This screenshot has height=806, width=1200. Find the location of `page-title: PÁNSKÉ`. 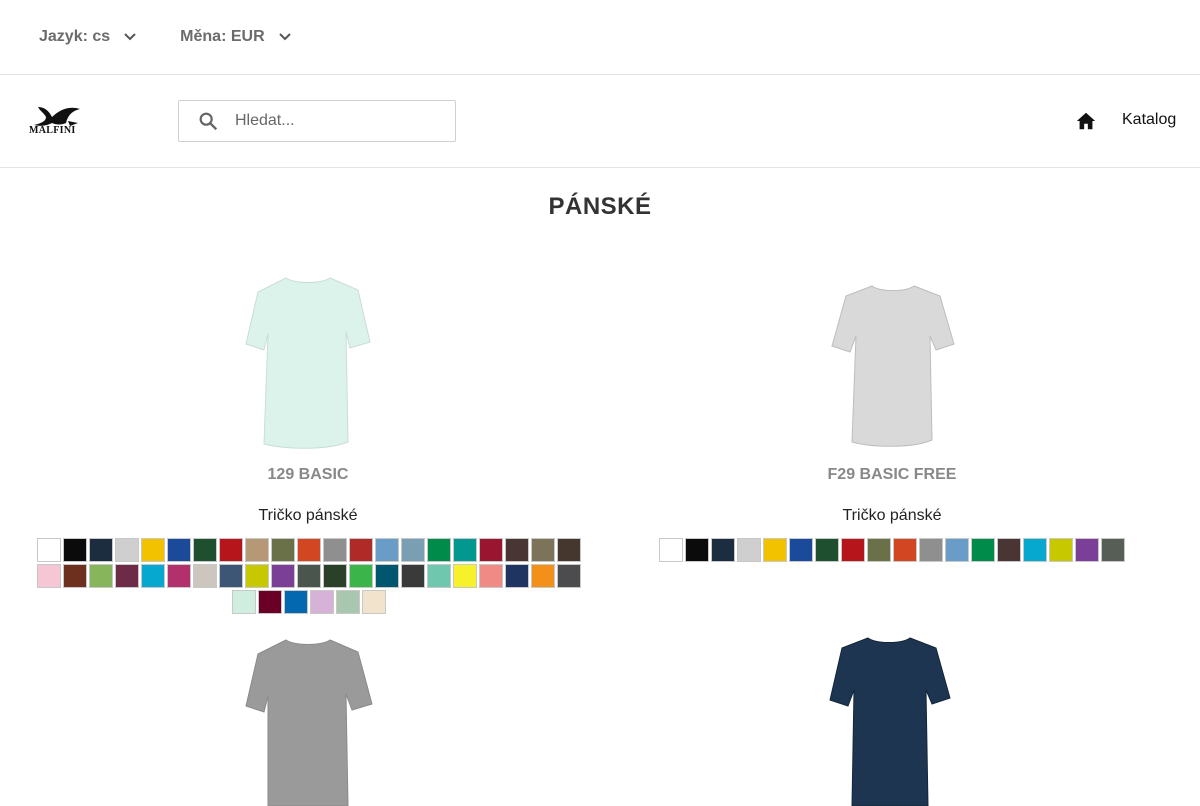

page-title: PÁNSKÉ is located at coordinates (600, 206).